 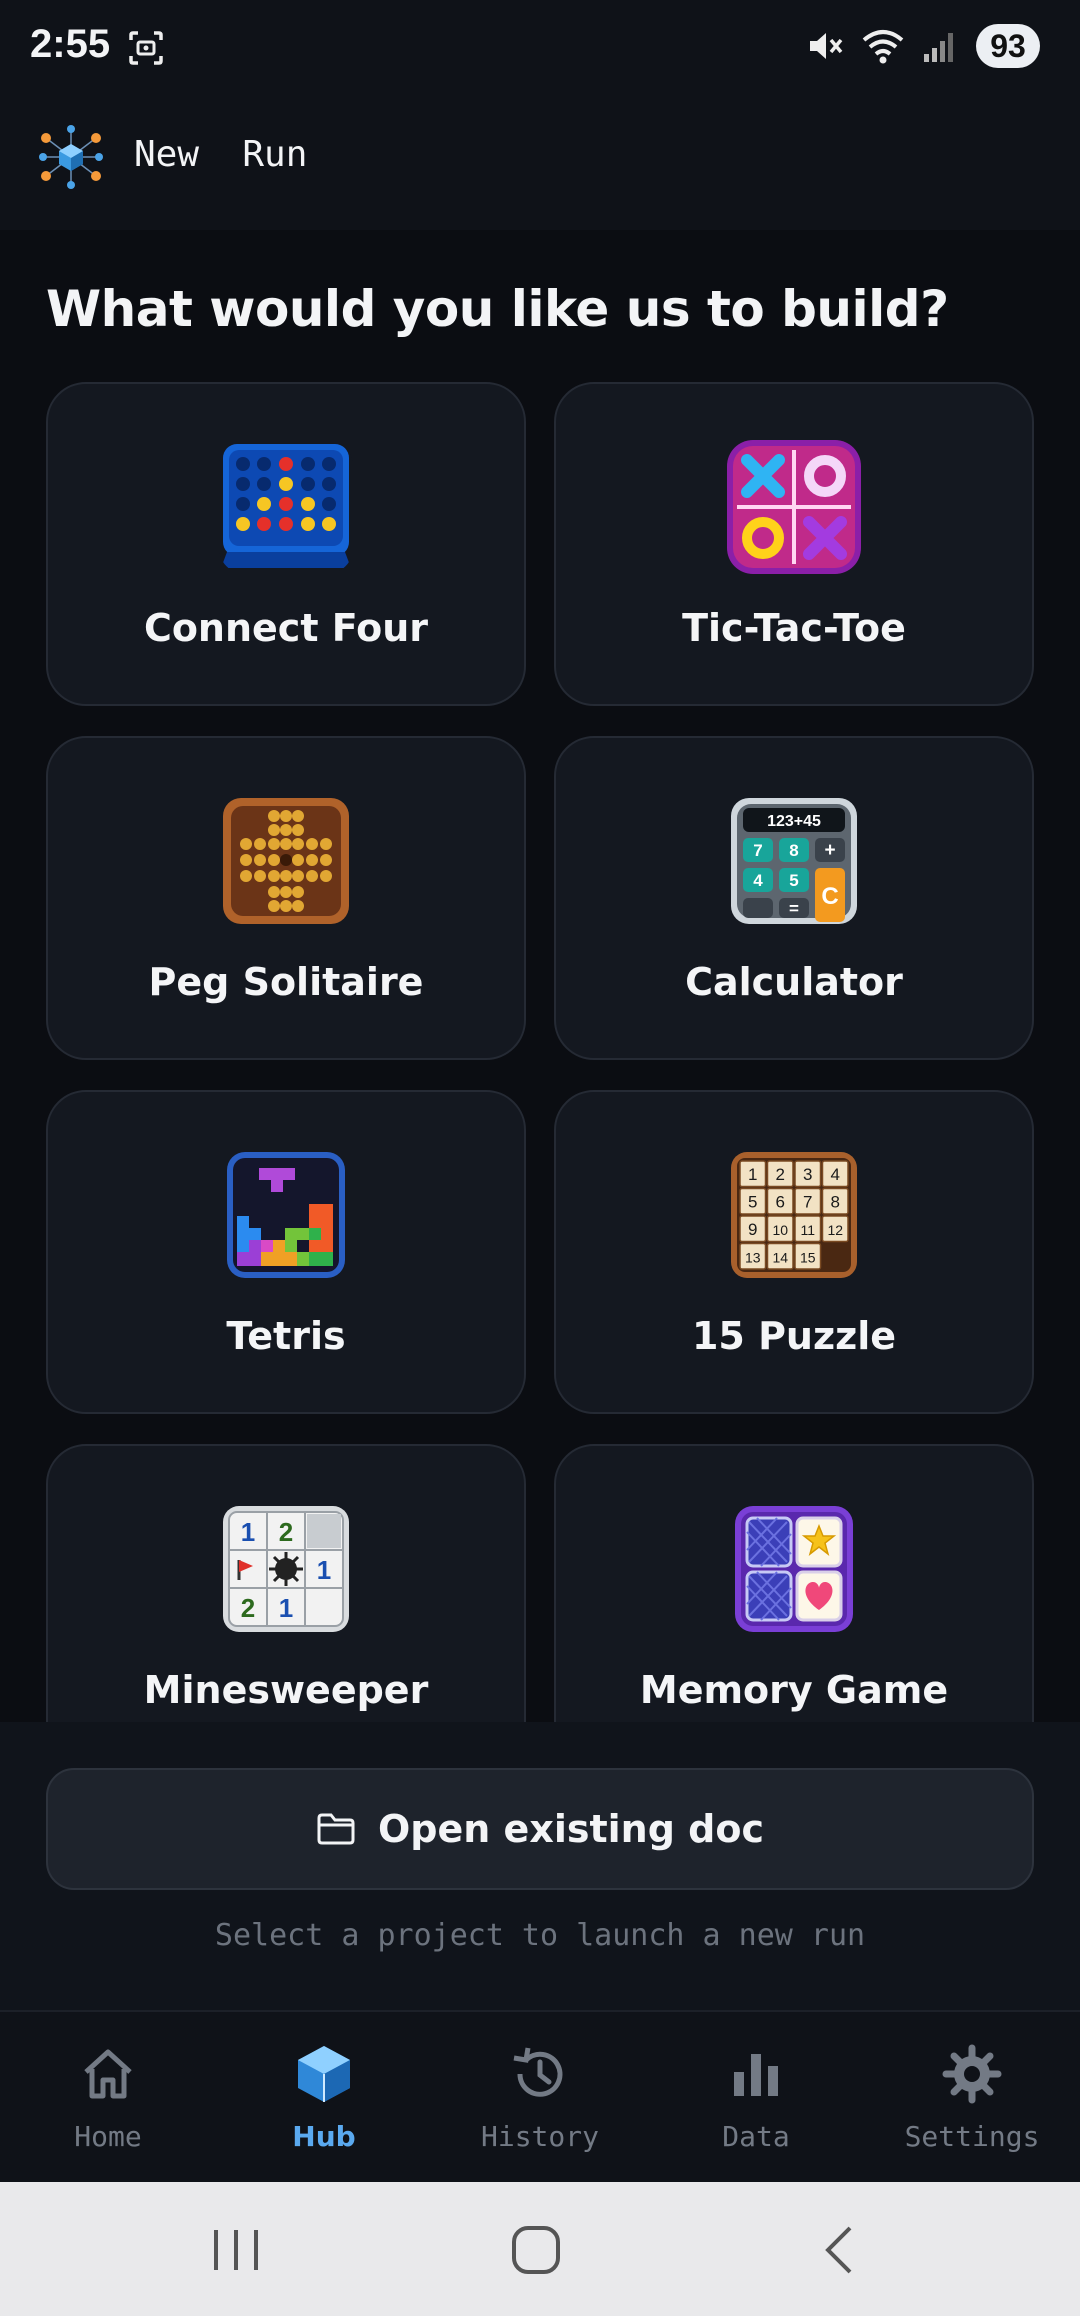 I want to click on nav-label: Settings, so click(x=972, y=2136).